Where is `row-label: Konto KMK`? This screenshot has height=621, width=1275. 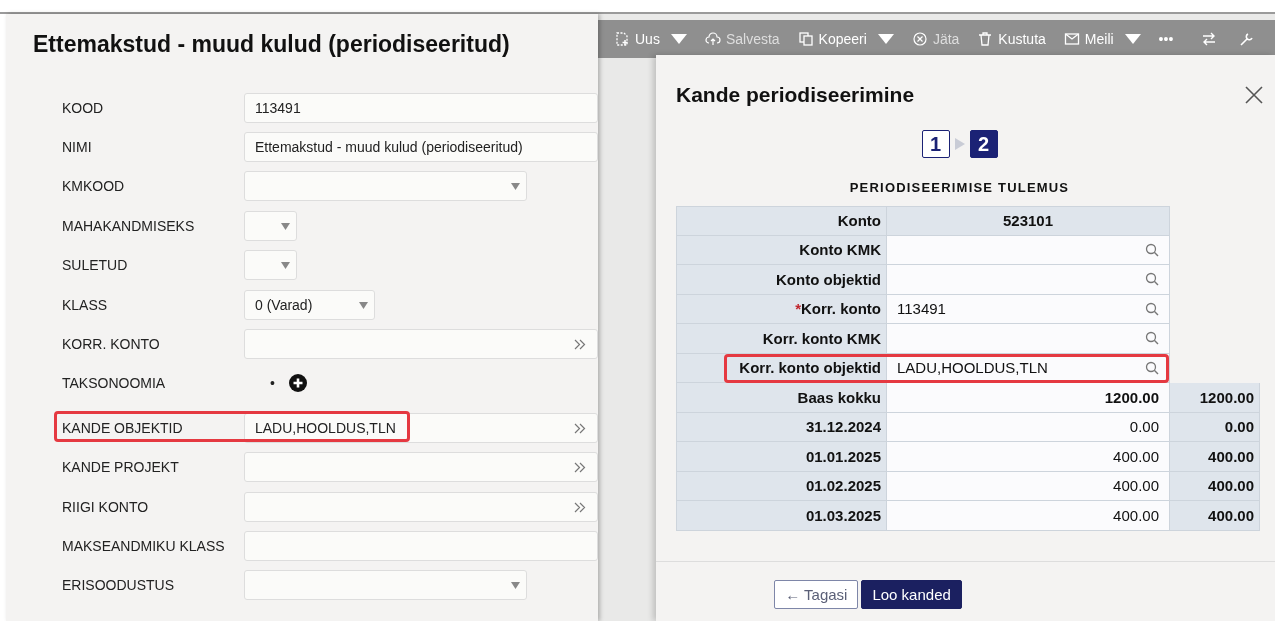 row-label: Konto KMK is located at coordinates (781, 250).